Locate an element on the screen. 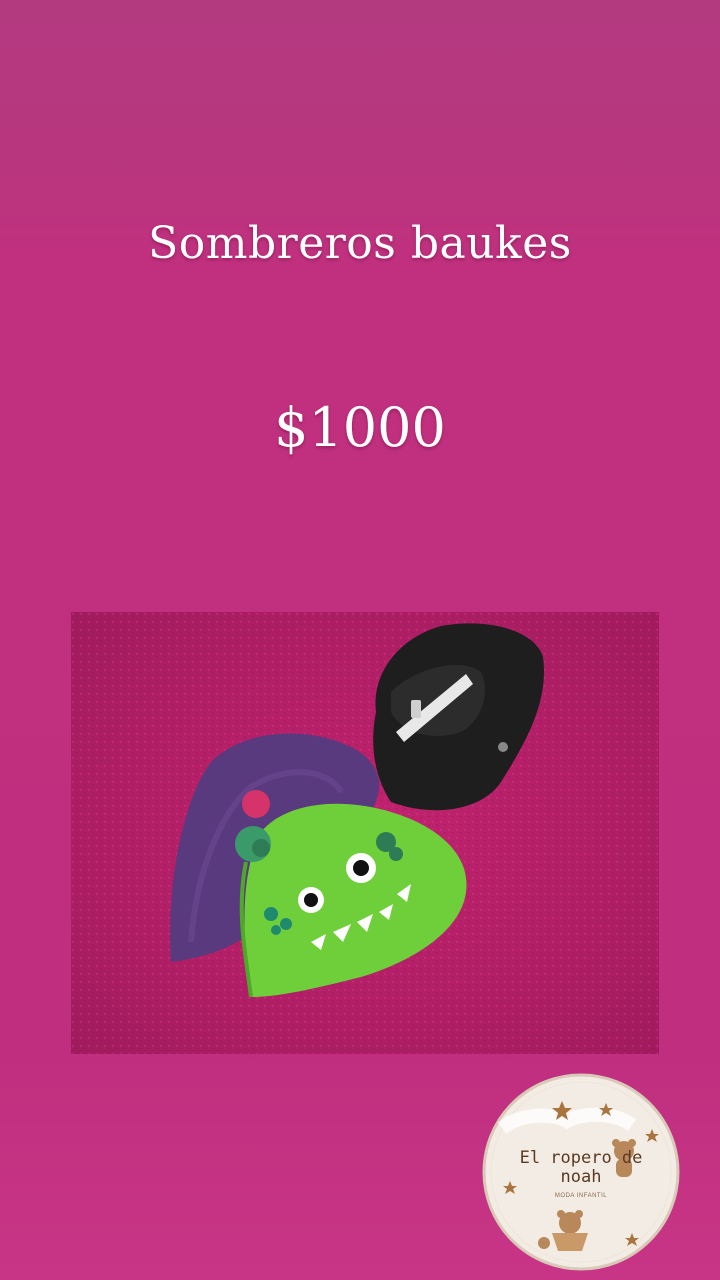 The image size is (720, 1280). logo-line2: noah is located at coordinates (581, 1177).